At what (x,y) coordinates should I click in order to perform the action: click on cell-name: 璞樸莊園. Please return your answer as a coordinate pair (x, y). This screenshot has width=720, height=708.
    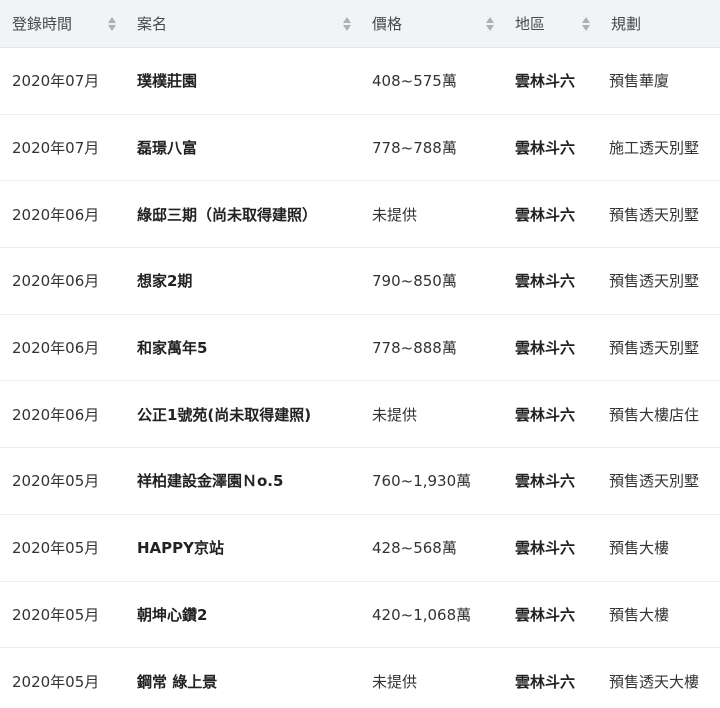
    Looking at the image, I should click on (242, 81).